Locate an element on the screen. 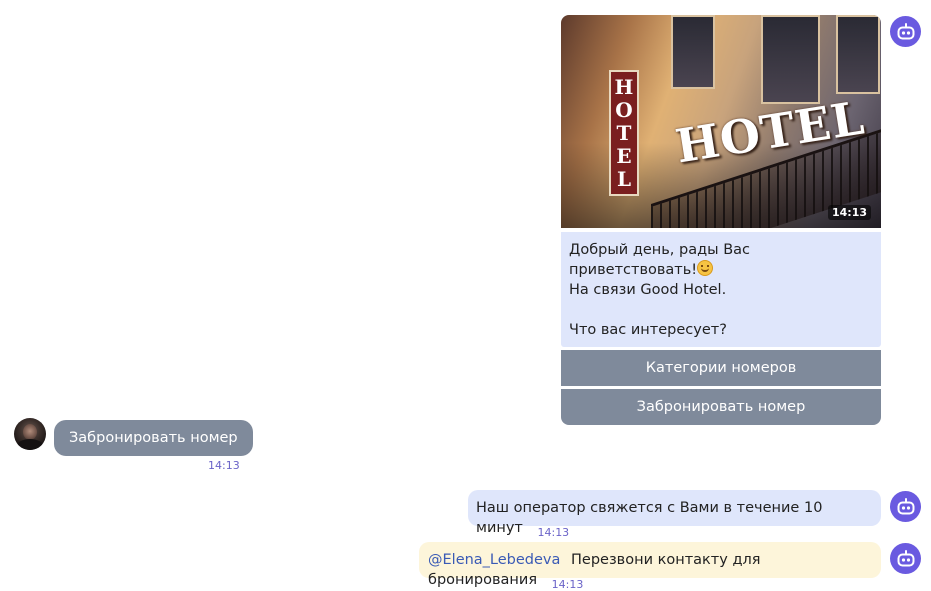 This screenshot has width=931, height=591. quick-reply-room-categories-button: Категории номеров is located at coordinates (721, 368).